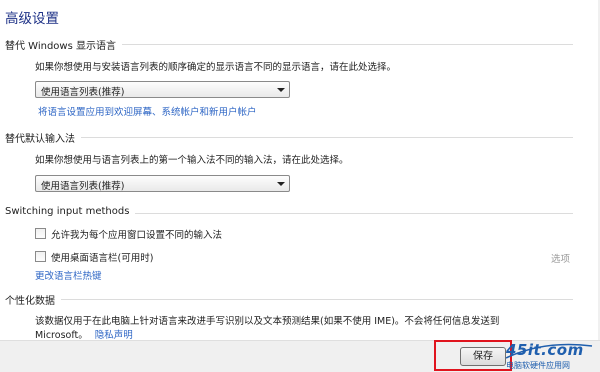  I want to click on section-title: 替代默认输入法, so click(42, 137).